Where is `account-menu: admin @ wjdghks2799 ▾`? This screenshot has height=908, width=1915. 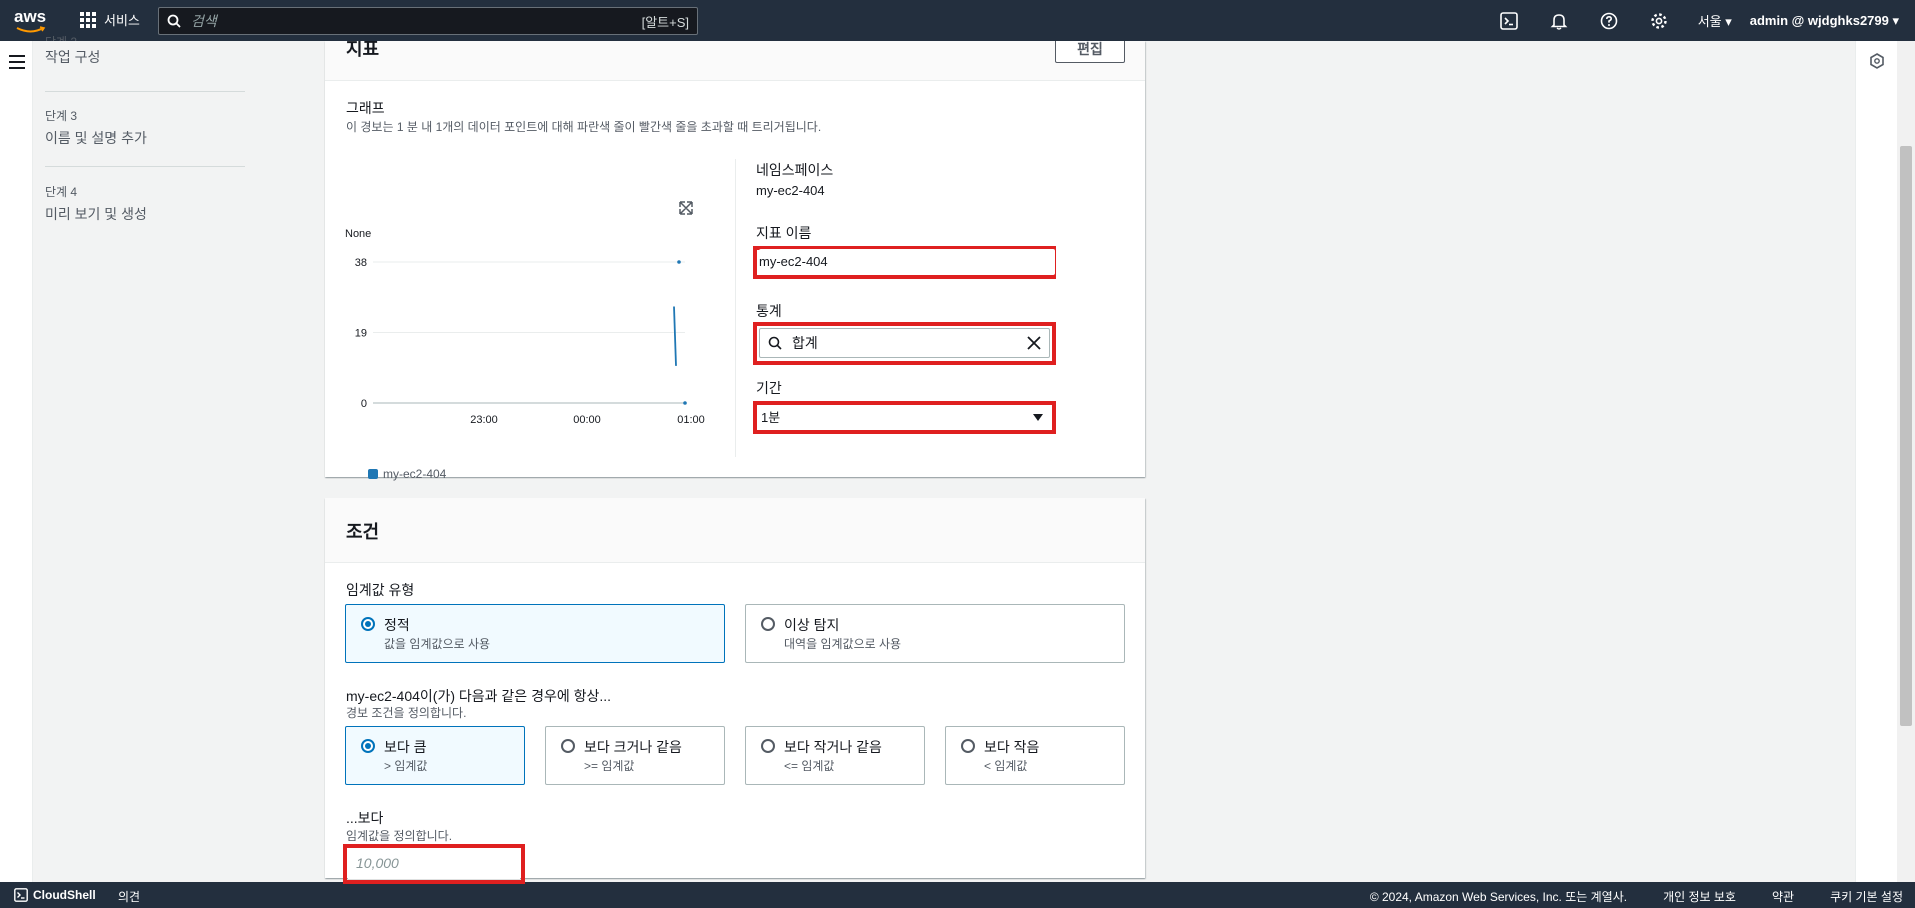 account-menu: admin @ wjdghks2799 ▾ is located at coordinates (1824, 21).